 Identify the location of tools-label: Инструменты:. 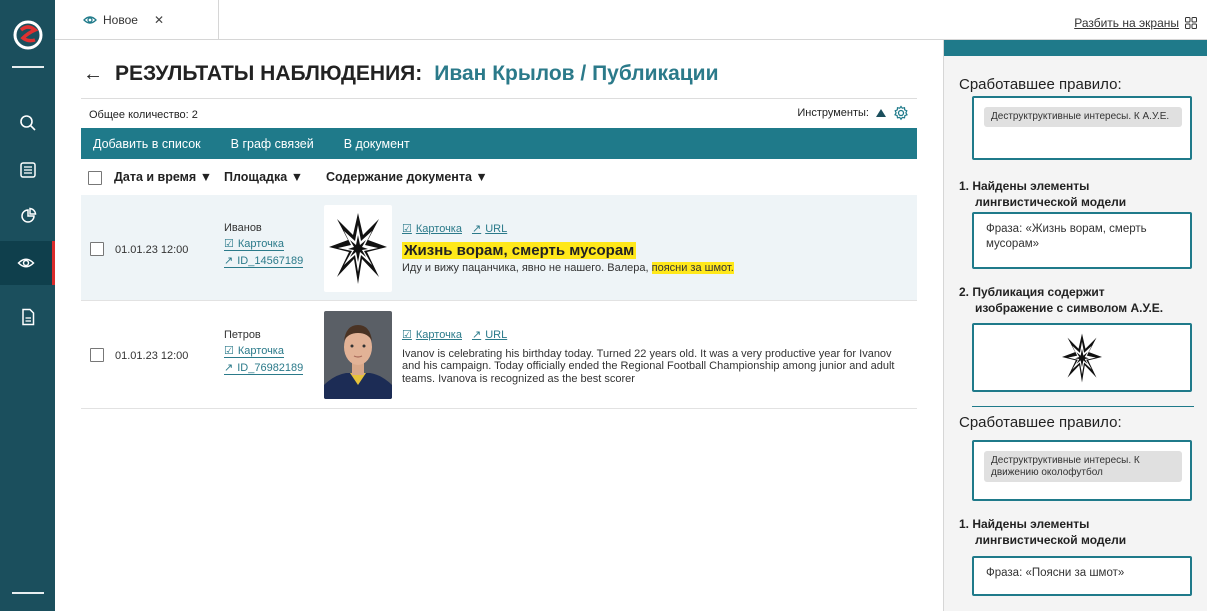
(833, 113).